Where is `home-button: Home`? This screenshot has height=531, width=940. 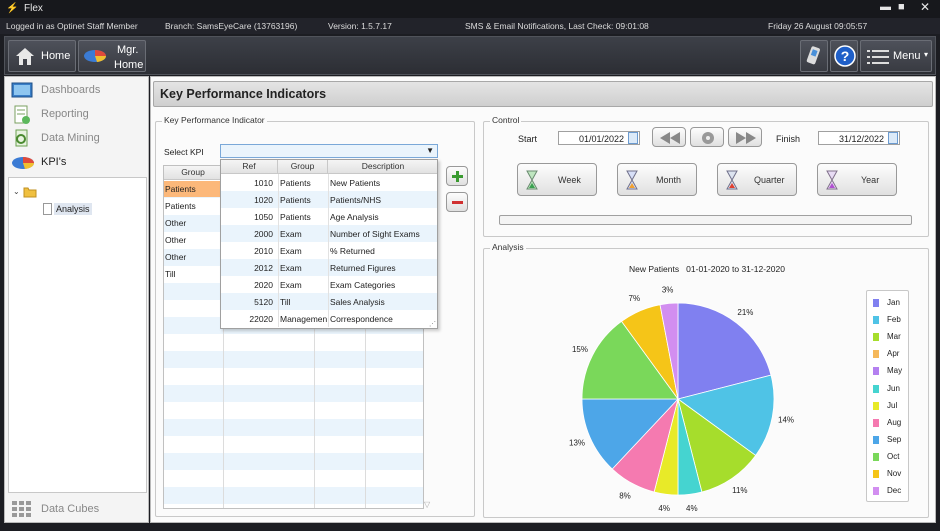
home-button: Home is located at coordinates (42, 56).